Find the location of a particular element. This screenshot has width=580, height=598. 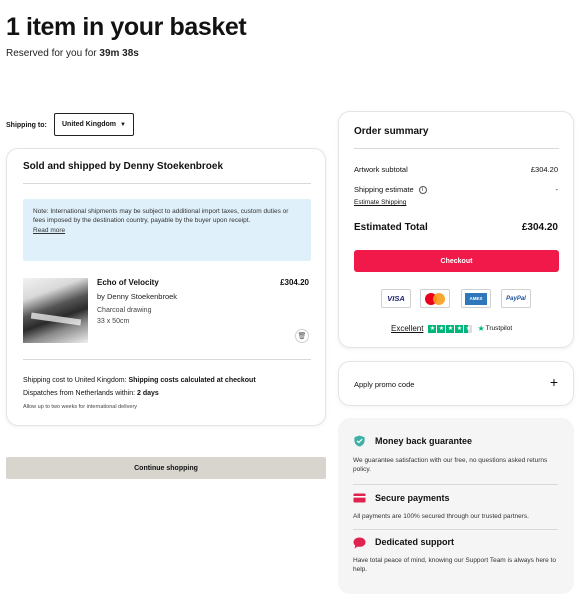

star-half-icon: ★ is located at coordinates (468, 328).